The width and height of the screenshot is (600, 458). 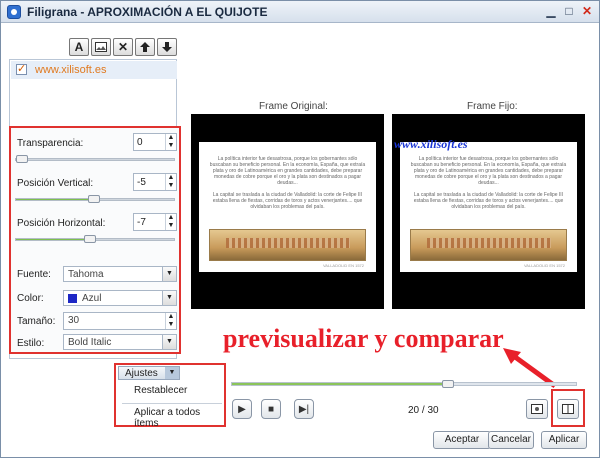 What do you see at coordinates (31, 343) in the screenshot?
I see `style-label: Estilo:` at bounding box center [31, 343].